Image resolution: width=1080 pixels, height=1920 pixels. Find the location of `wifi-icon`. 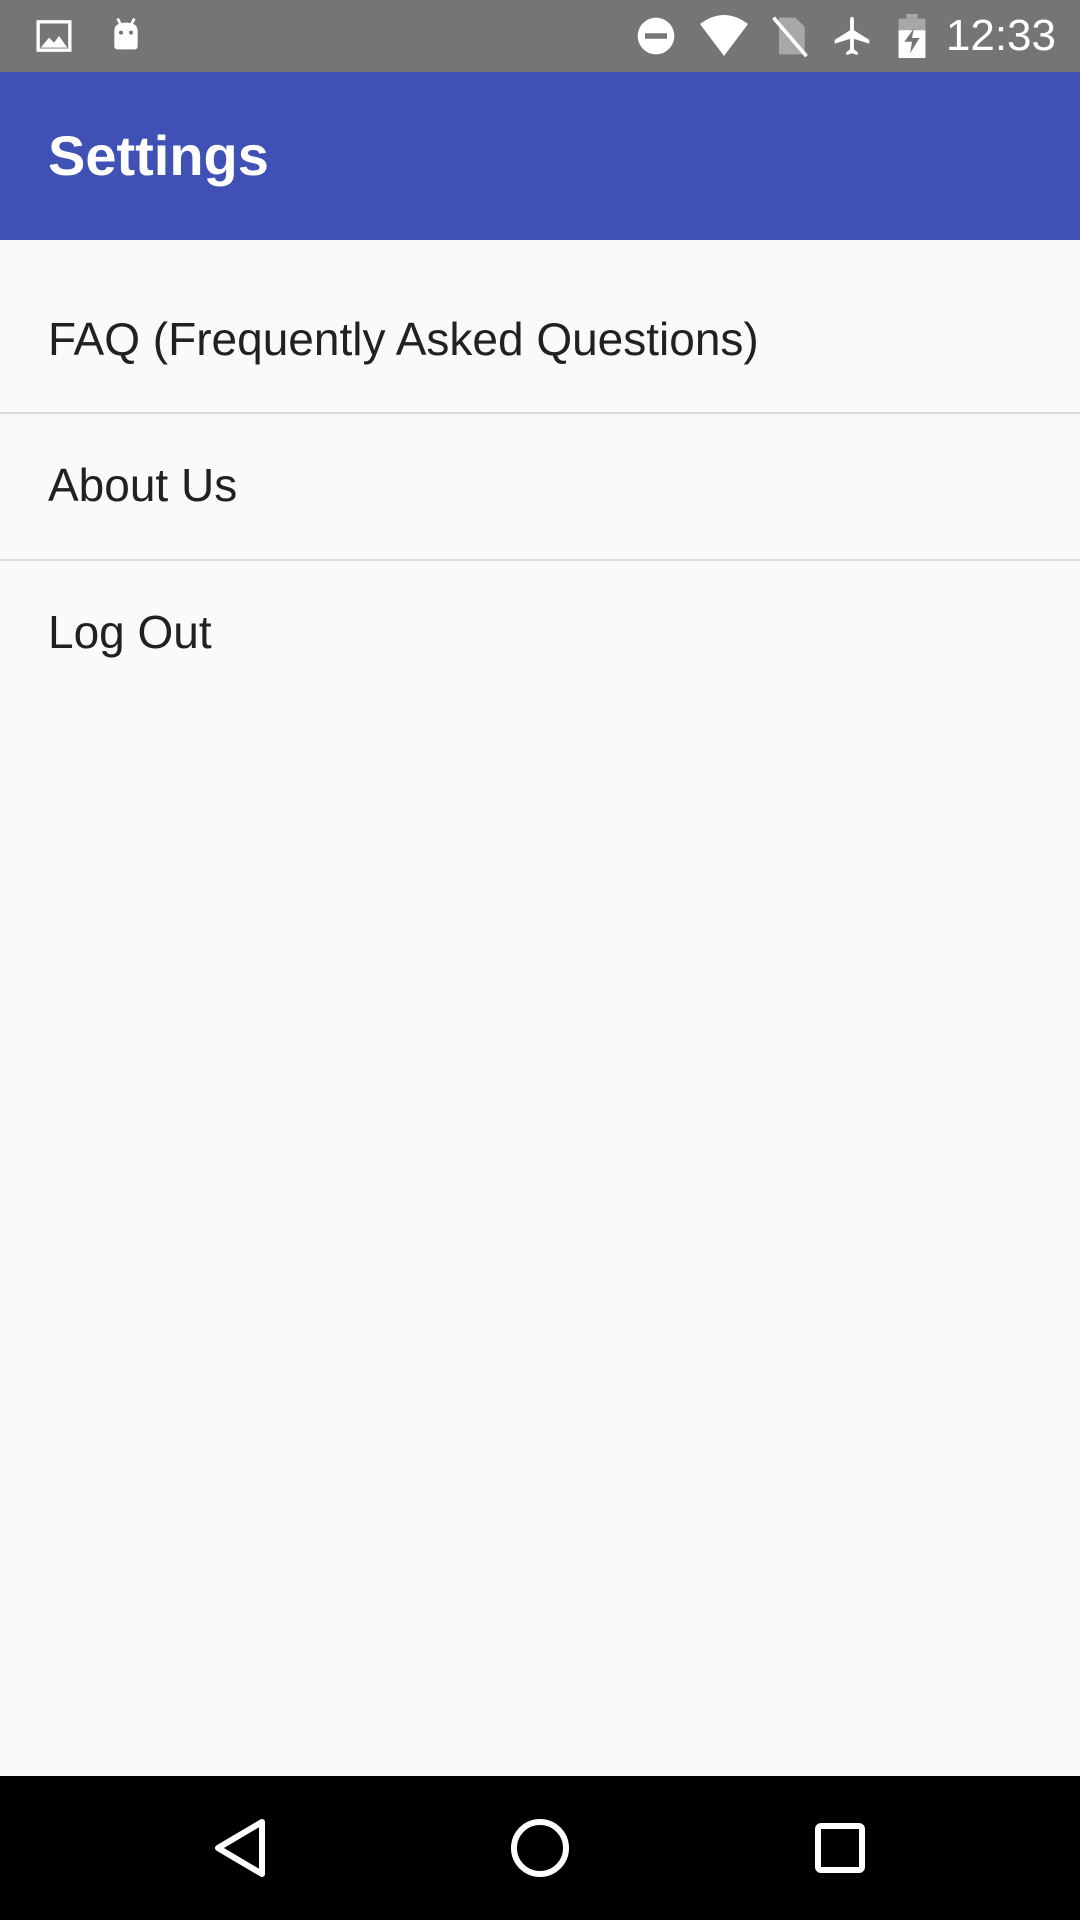

wifi-icon is located at coordinates (724, 36).